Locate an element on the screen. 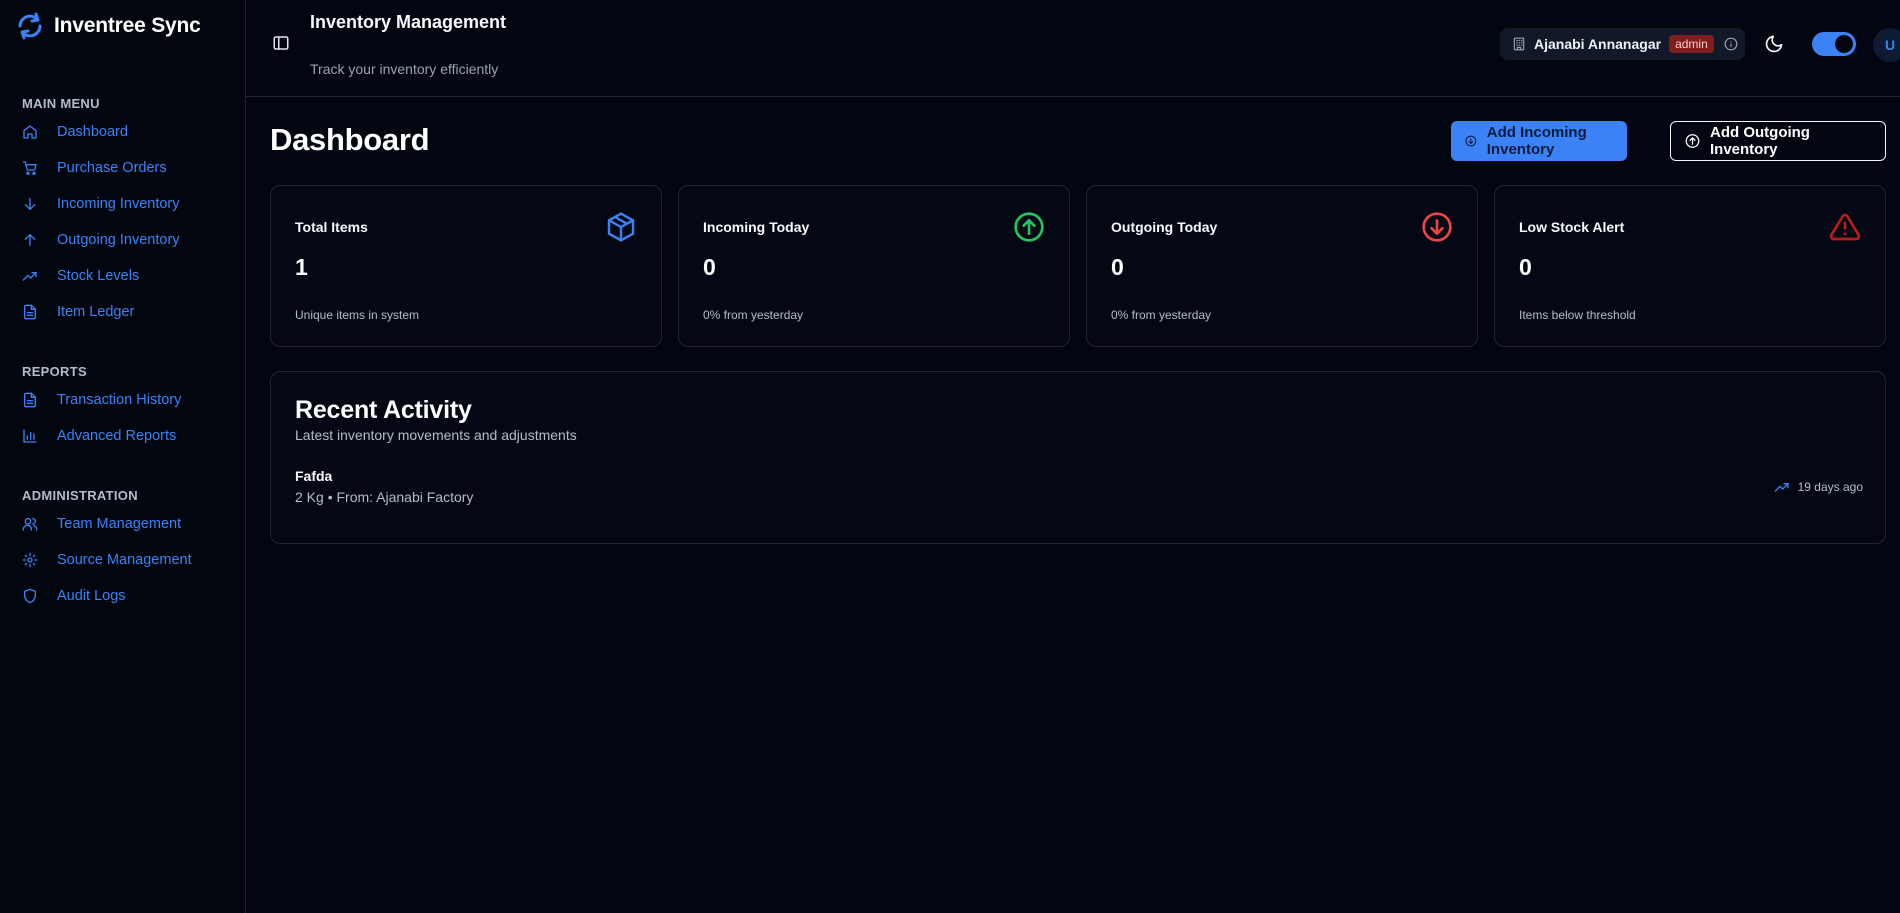 This screenshot has width=1900, height=913. sidebar-item-team-management: Team Management is located at coordinates (123, 524).